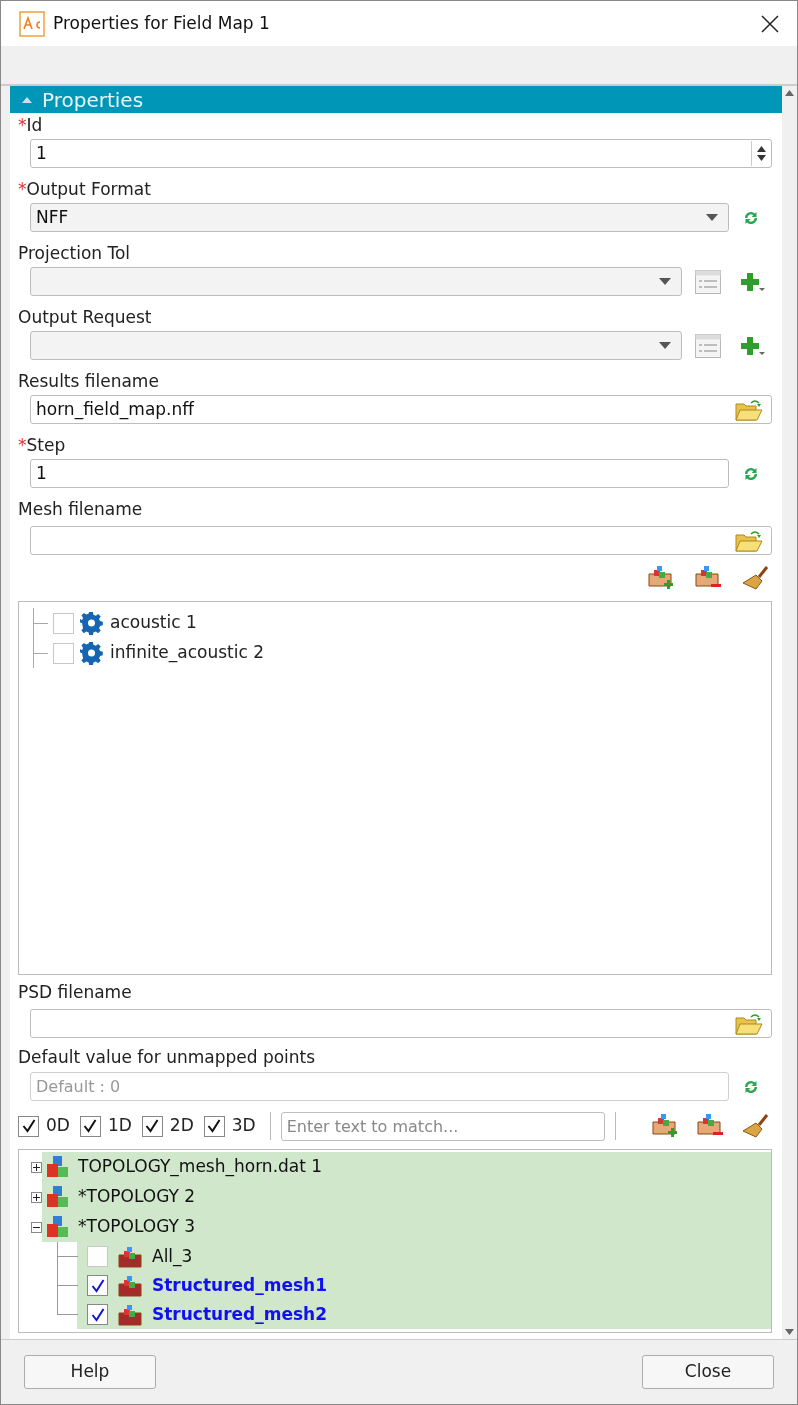 This screenshot has height=1405, width=798. What do you see at coordinates (58, 1126) in the screenshot?
I see `filter-label: 0D` at bounding box center [58, 1126].